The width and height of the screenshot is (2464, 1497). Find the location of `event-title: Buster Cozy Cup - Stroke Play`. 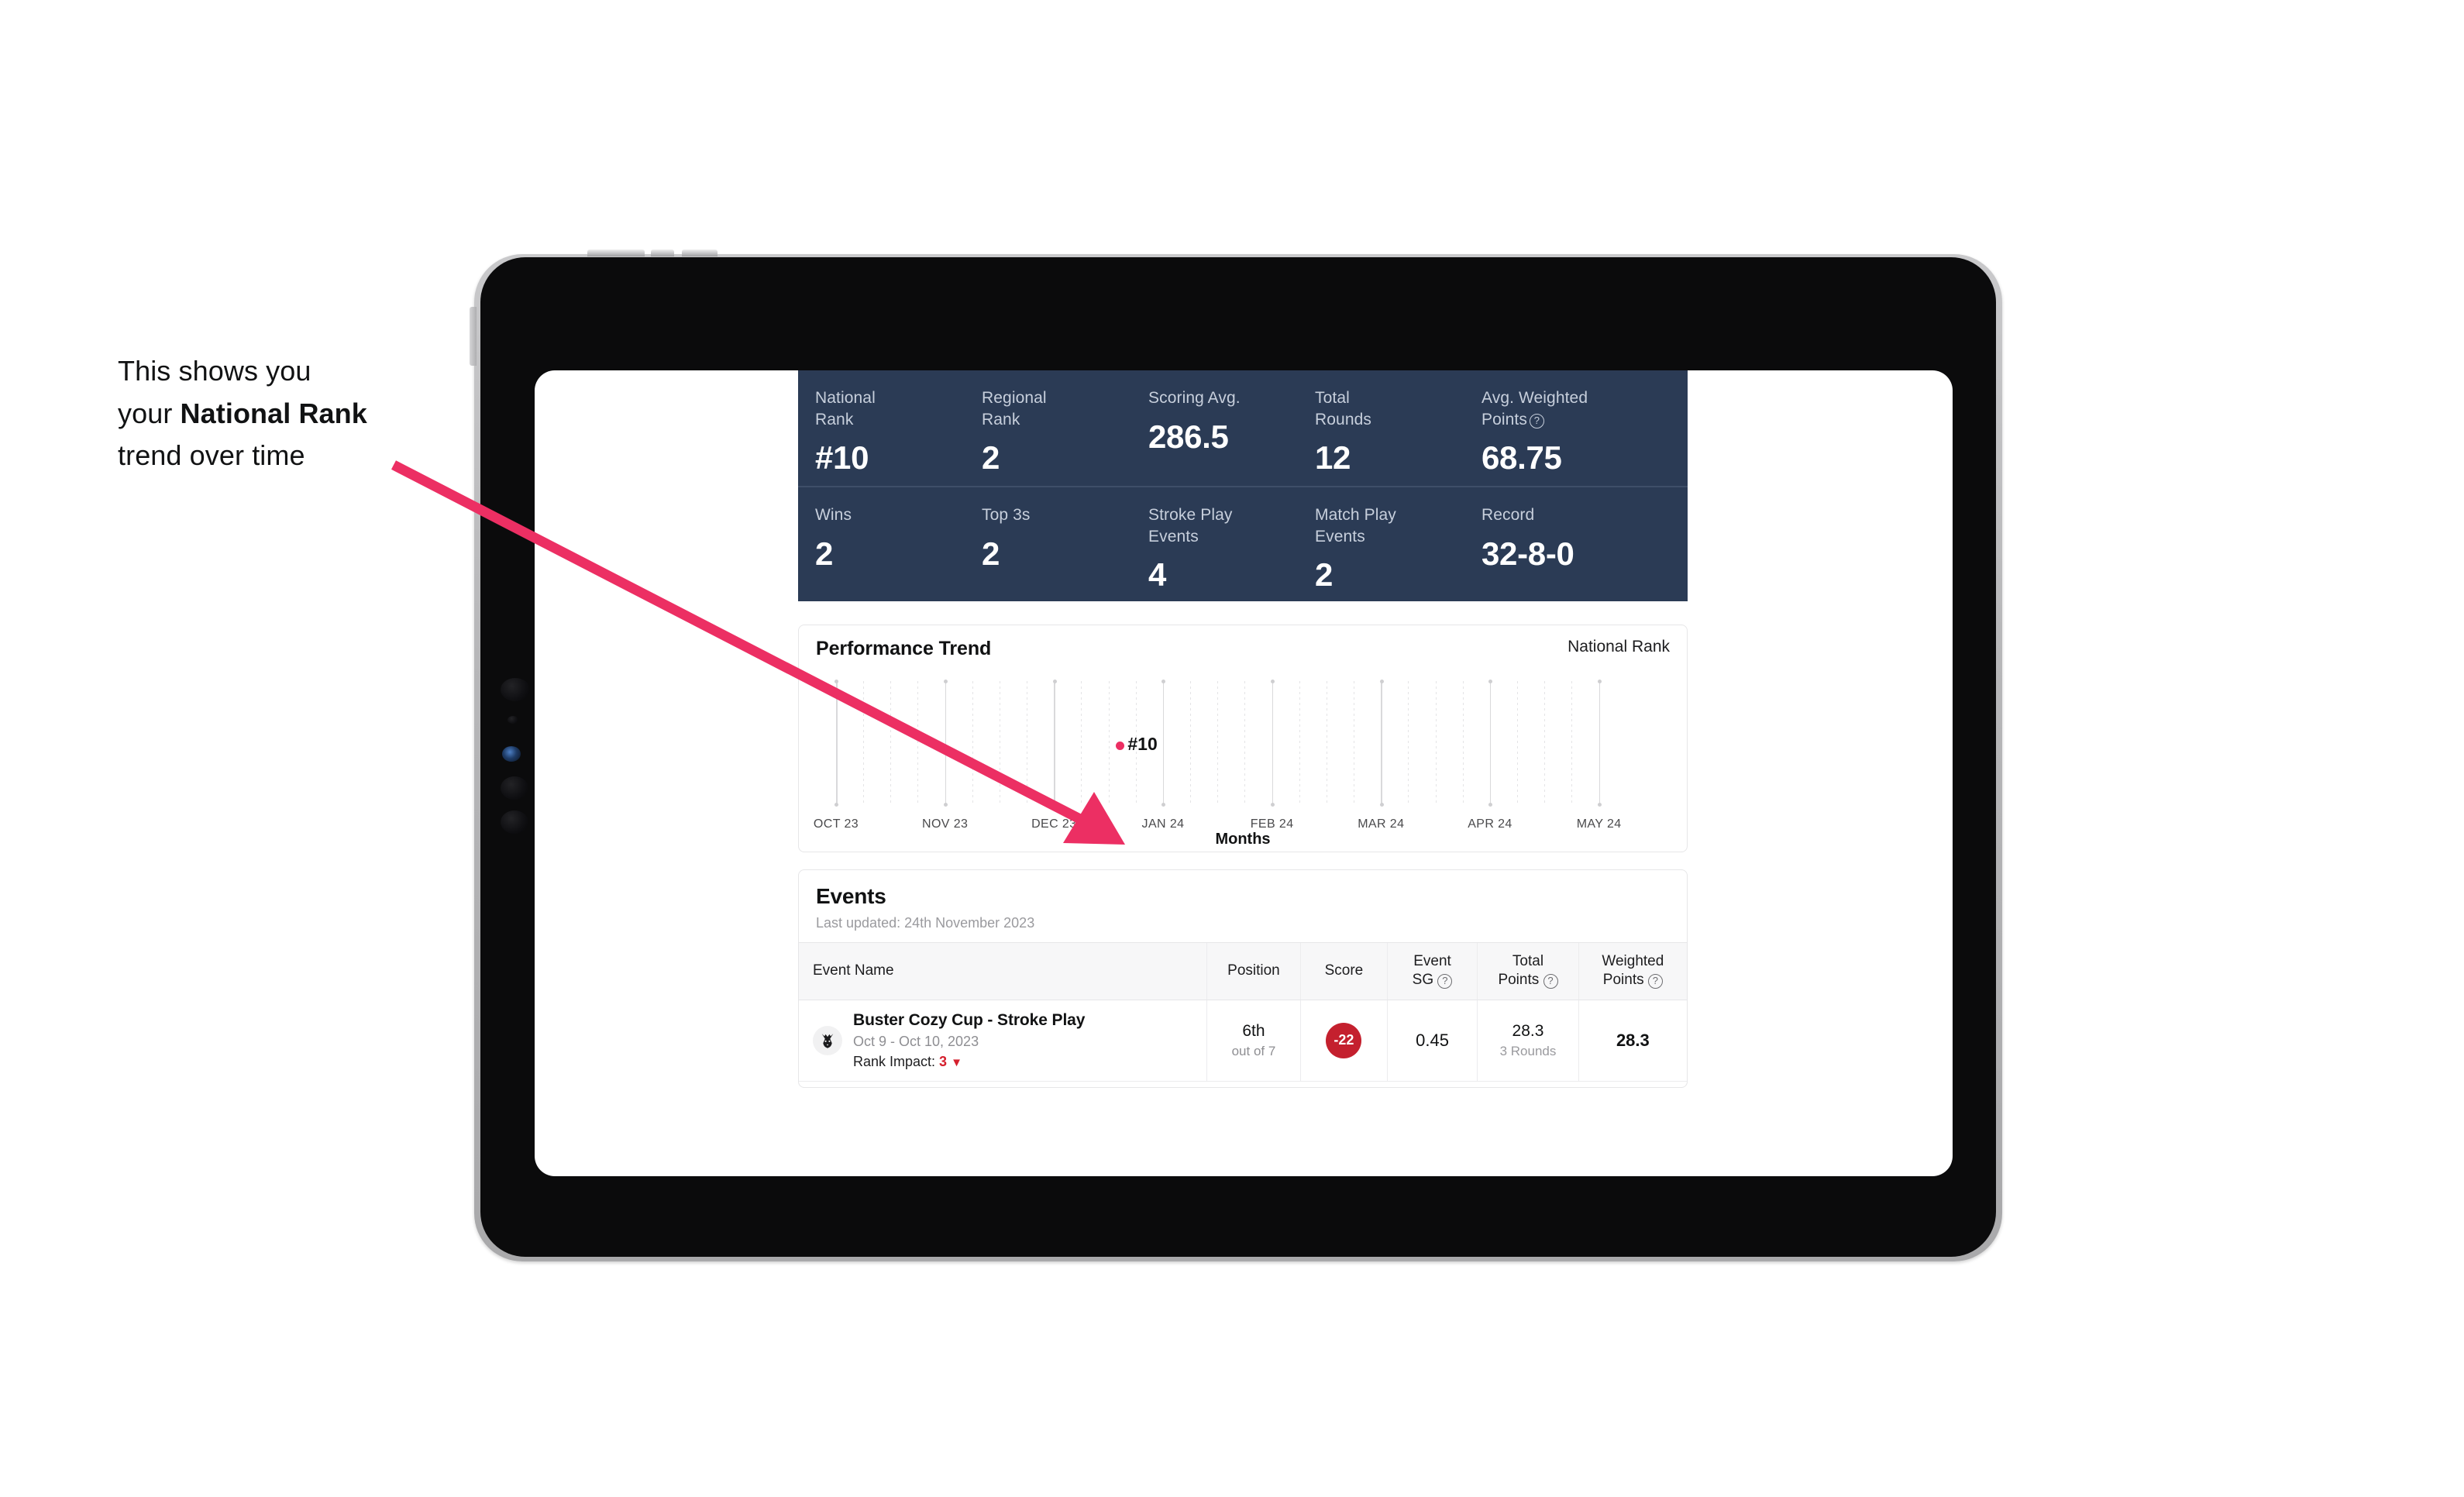

event-title: Buster Cozy Cup - Stroke Play is located at coordinates (969, 1020).